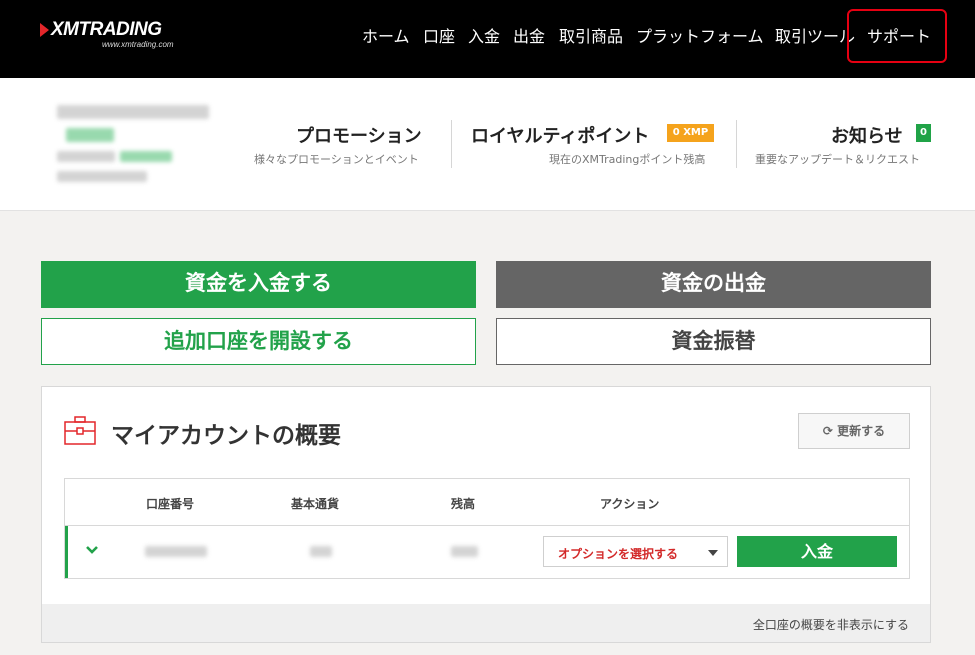  What do you see at coordinates (92, 550) in the screenshot?
I see `chevron-down-icon` at bounding box center [92, 550].